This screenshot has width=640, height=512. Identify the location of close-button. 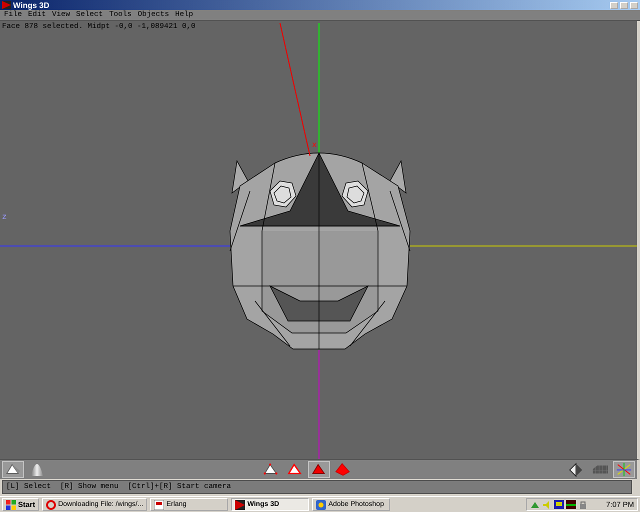
(634, 5).